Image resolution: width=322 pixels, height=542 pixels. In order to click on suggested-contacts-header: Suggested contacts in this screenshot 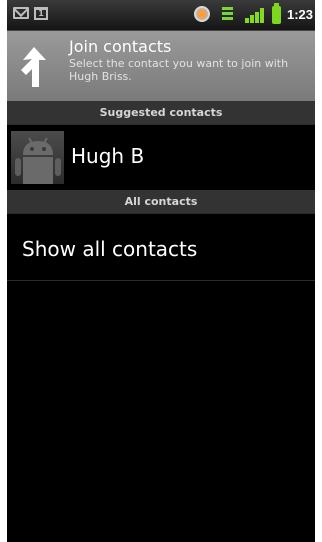, I will do `click(161, 113)`.